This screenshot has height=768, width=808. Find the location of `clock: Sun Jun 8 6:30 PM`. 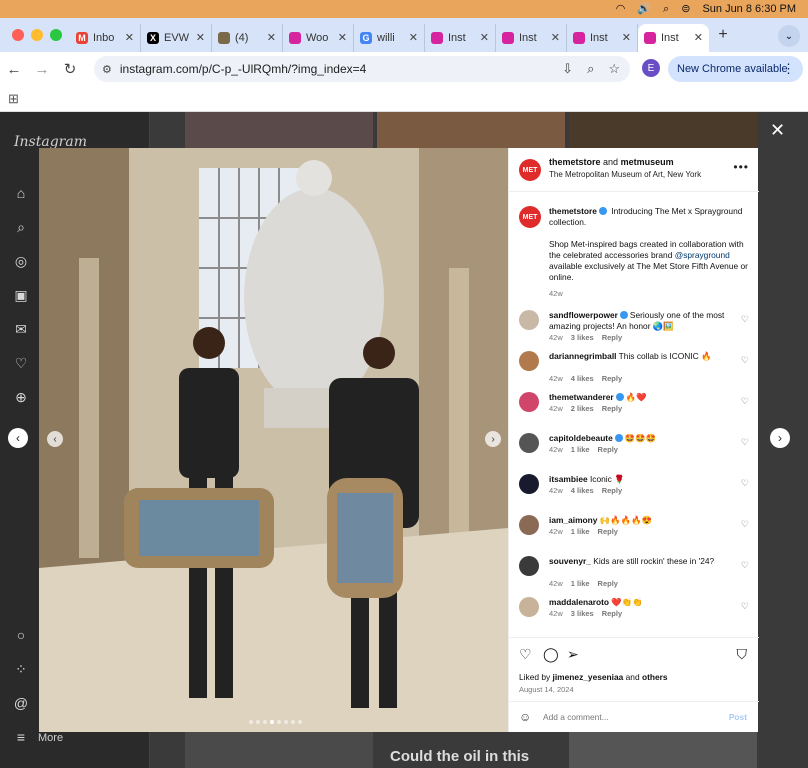

clock: Sun Jun 8 6:30 PM is located at coordinates (749, 9).